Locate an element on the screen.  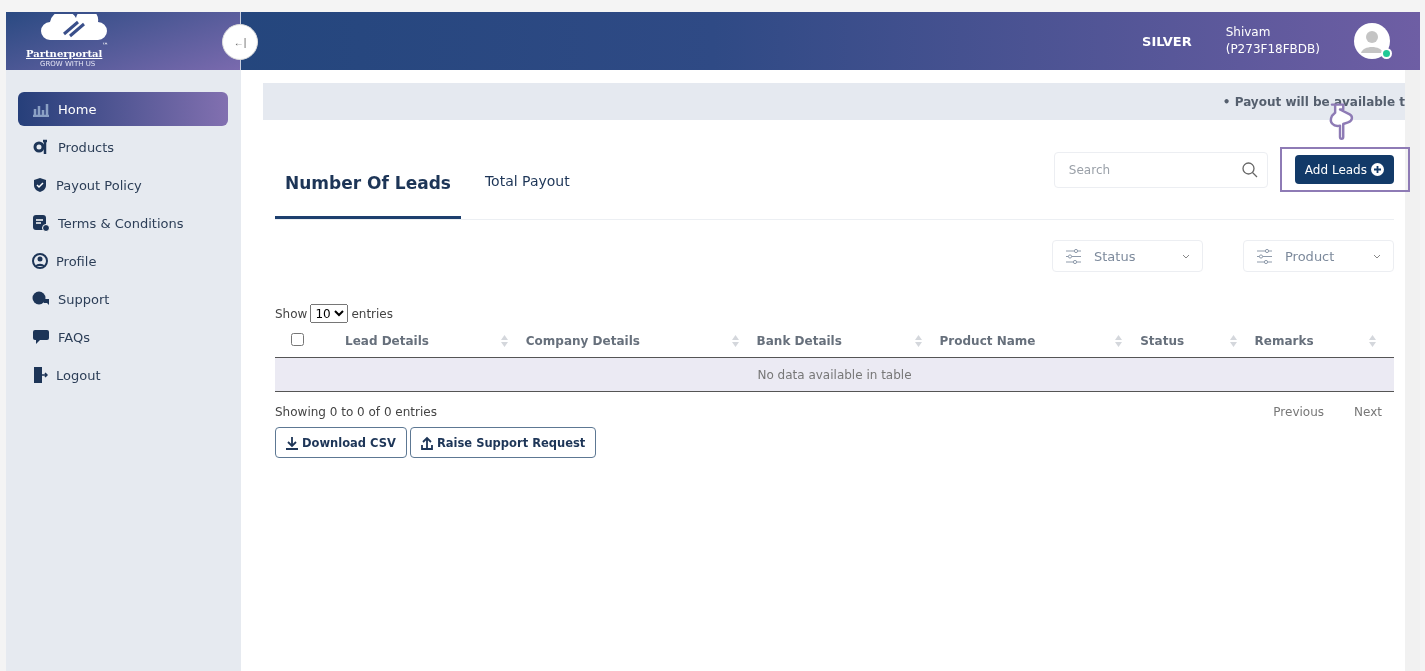
scrollbar-track is located at coordinates (1412, 370).